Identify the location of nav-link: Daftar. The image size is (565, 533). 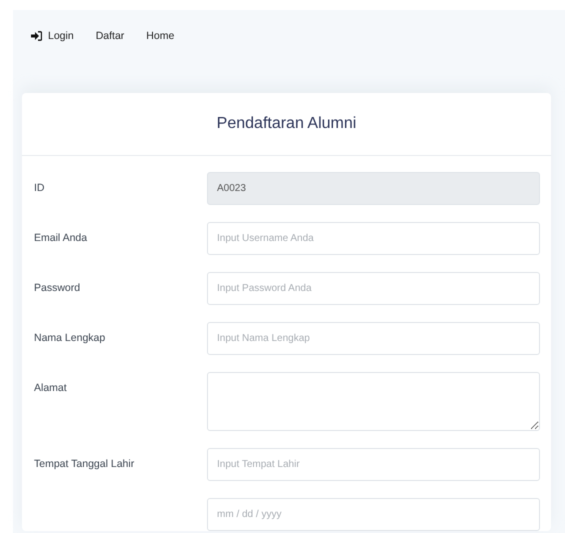
(110, 36).